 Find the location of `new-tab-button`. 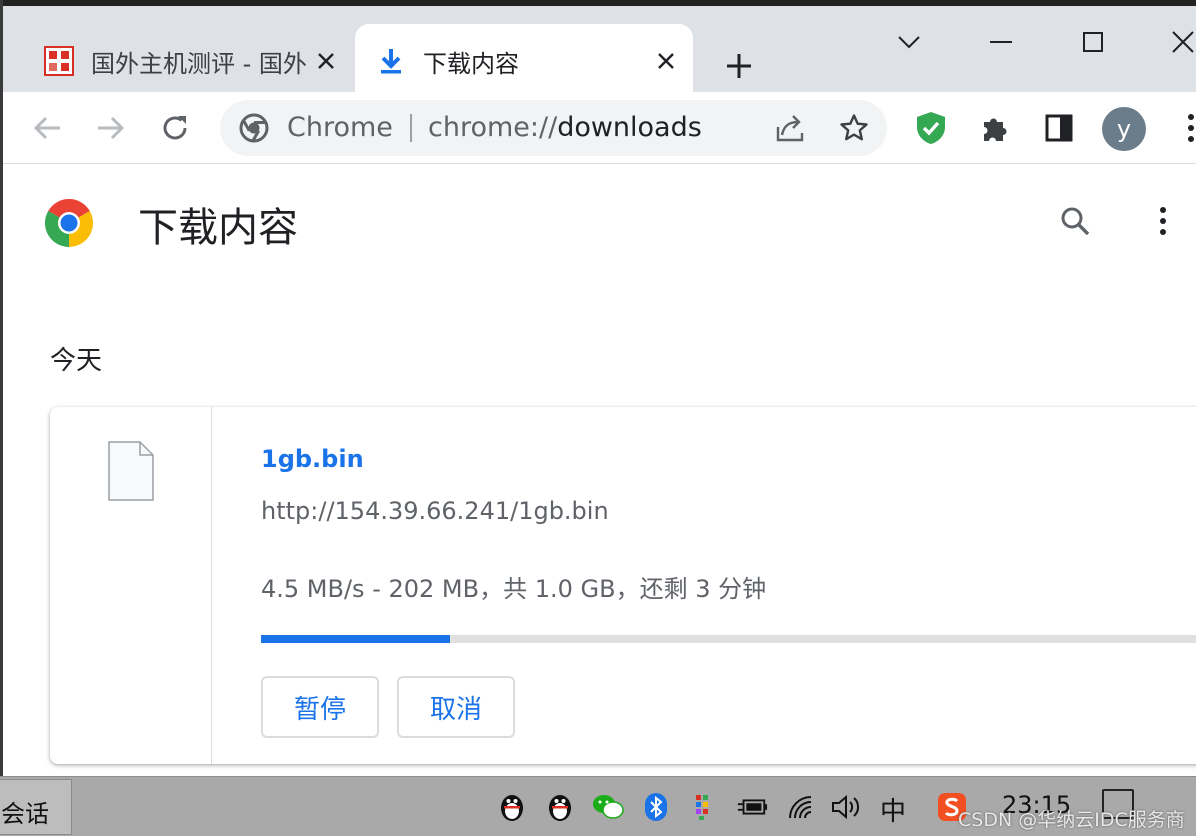

new-tab-button is located at coordinates (739, 66).